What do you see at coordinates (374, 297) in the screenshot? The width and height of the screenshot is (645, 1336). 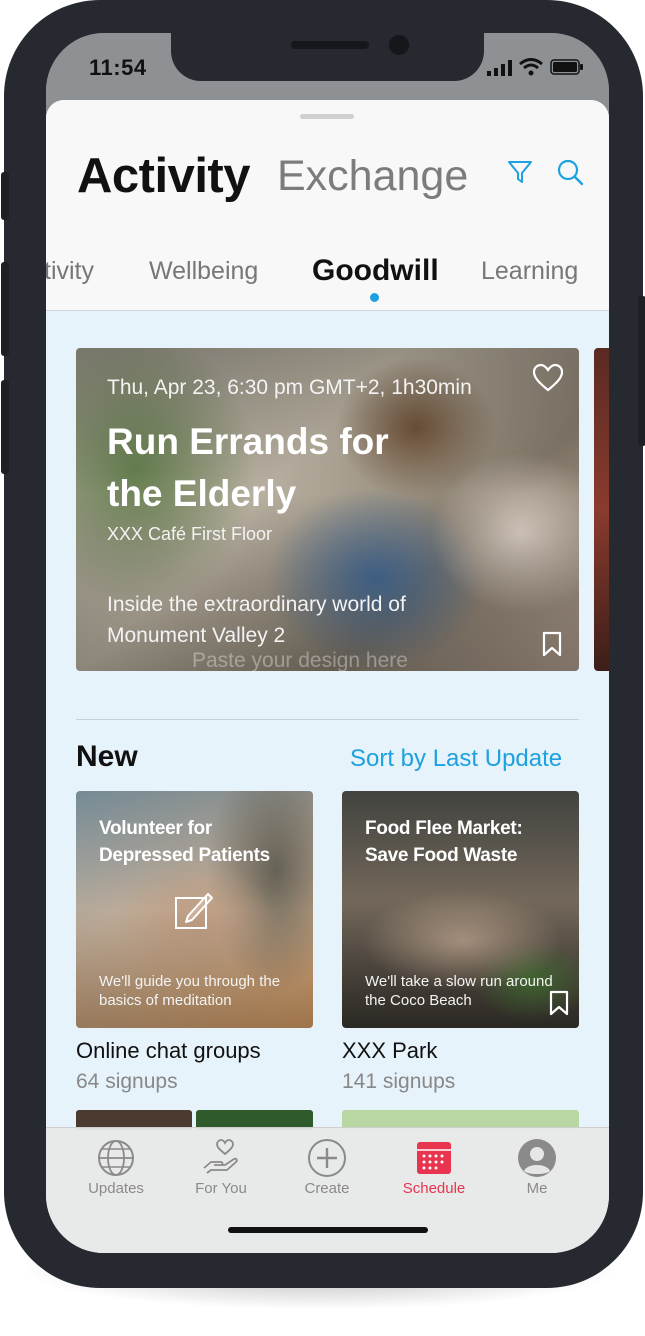 I see `active-tab-indicator` at bounding box center [374, 297].